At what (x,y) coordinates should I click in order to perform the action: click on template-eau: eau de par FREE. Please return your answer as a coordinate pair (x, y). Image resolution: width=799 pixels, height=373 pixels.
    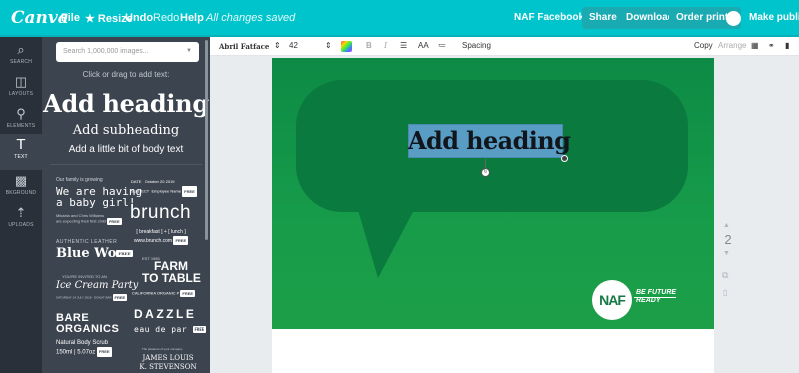
    Looking at the image, I should click on (170, 329).